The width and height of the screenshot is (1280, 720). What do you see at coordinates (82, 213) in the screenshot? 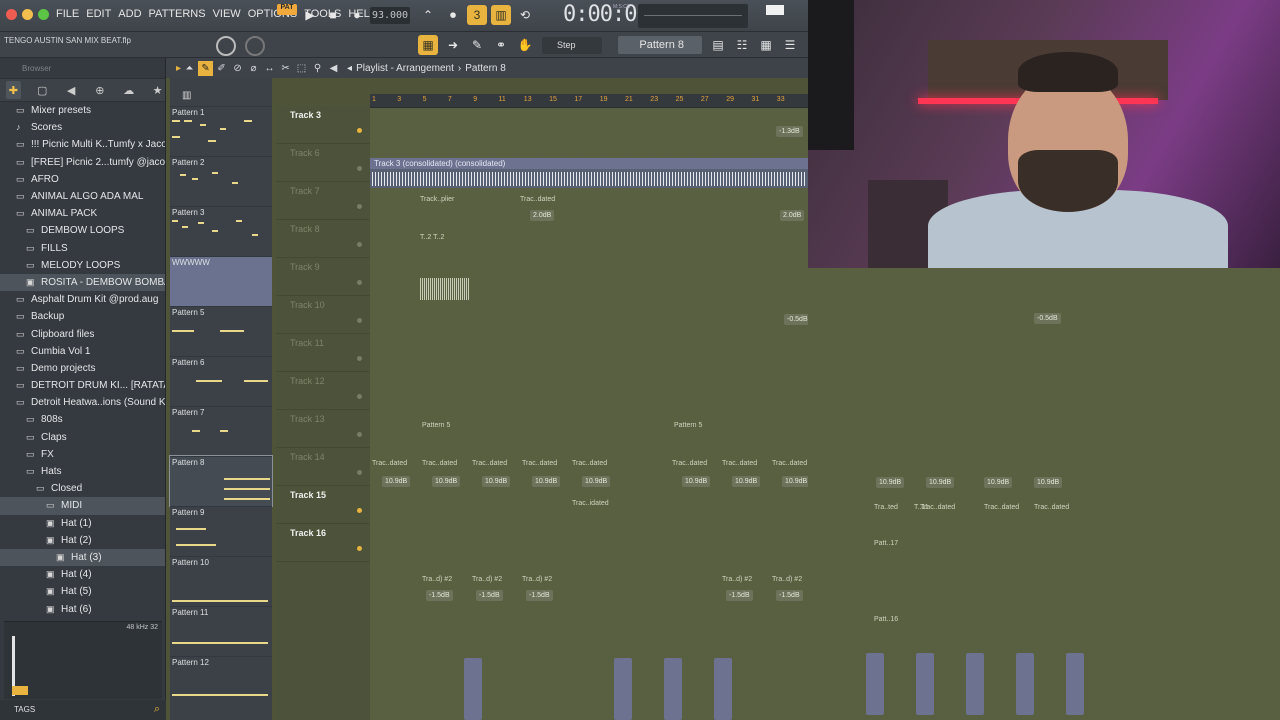
I see `browser-item: ▭ ANIMAL PACK` at bounding box center [82, 213].